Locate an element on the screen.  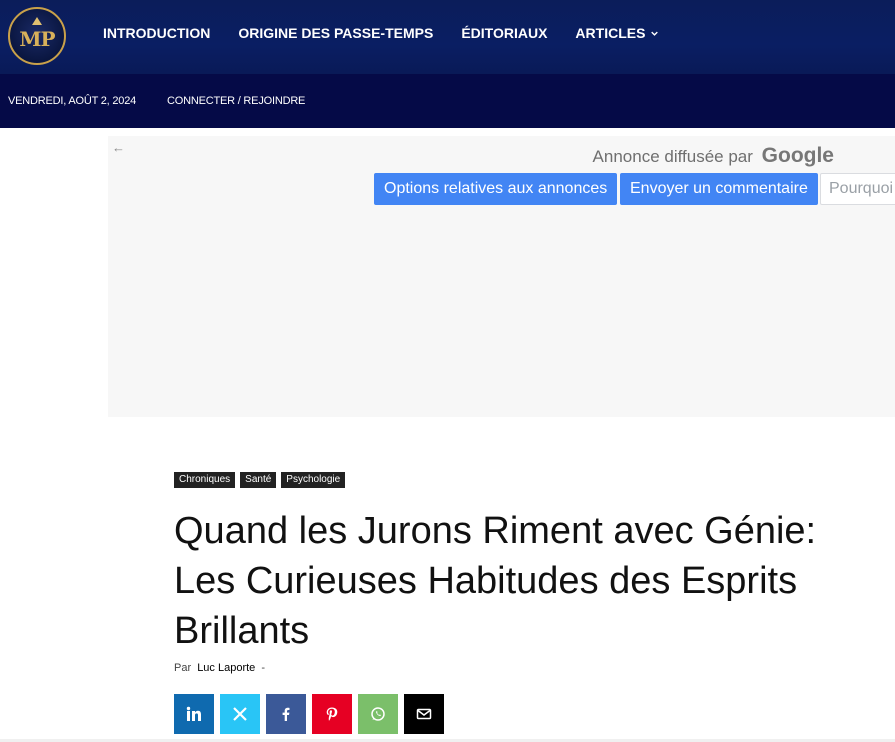
nav-item-label: INTRODUCTION is located at coordinates (157, 33).